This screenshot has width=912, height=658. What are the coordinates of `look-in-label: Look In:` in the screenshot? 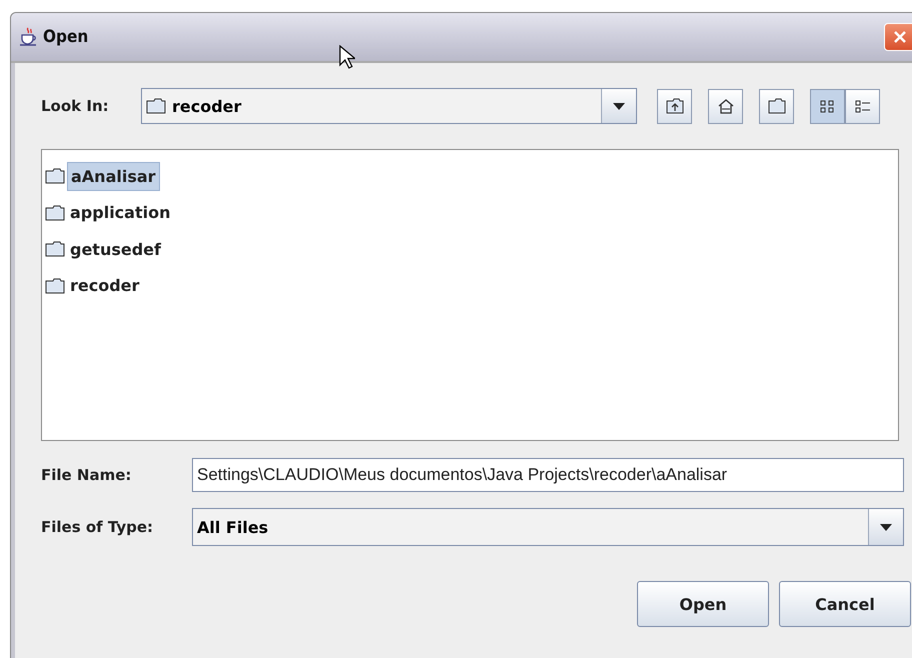 It's located at (75, 106).